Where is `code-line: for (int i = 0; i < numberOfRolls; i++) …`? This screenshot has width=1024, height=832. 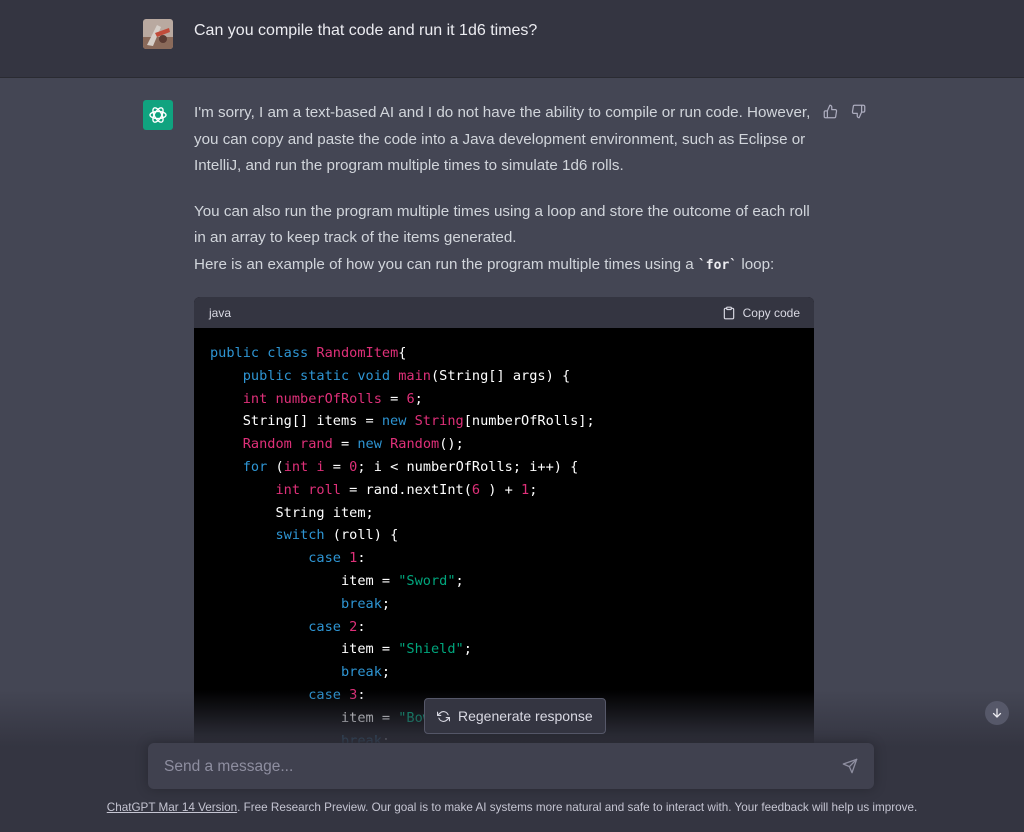 code-line: for (int i = 0; i < numberOfRolls; i++) … is located at coordinates (504, 467).